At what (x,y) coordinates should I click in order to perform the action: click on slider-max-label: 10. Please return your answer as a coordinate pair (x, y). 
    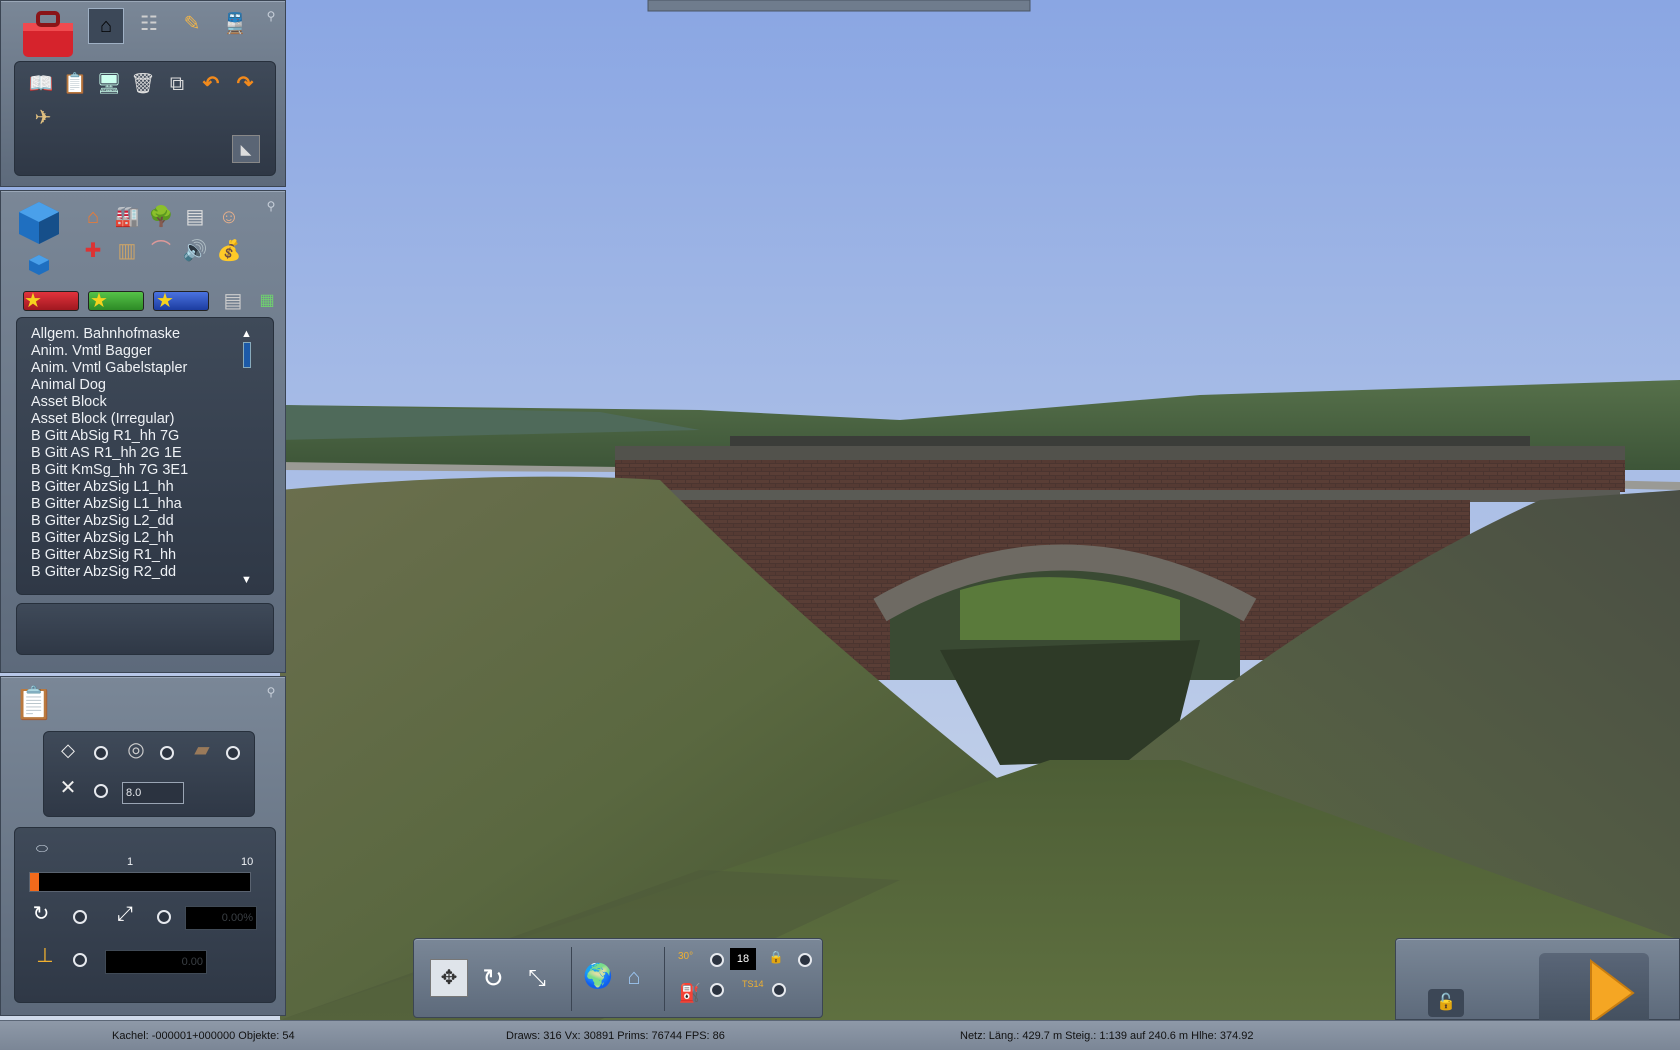
    Looking at the image, I should click on (247, 862).